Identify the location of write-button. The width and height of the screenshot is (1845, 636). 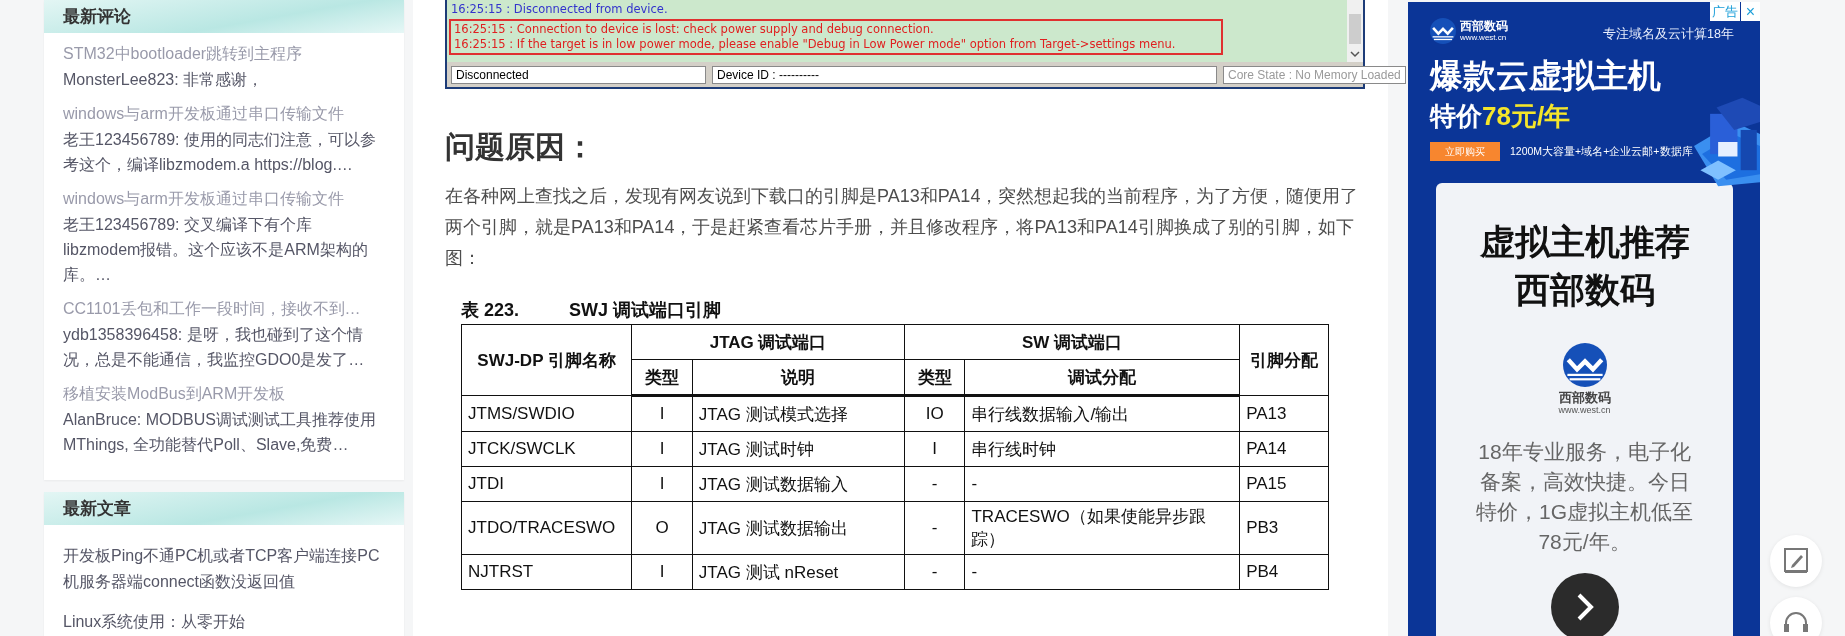
(1796, 561).